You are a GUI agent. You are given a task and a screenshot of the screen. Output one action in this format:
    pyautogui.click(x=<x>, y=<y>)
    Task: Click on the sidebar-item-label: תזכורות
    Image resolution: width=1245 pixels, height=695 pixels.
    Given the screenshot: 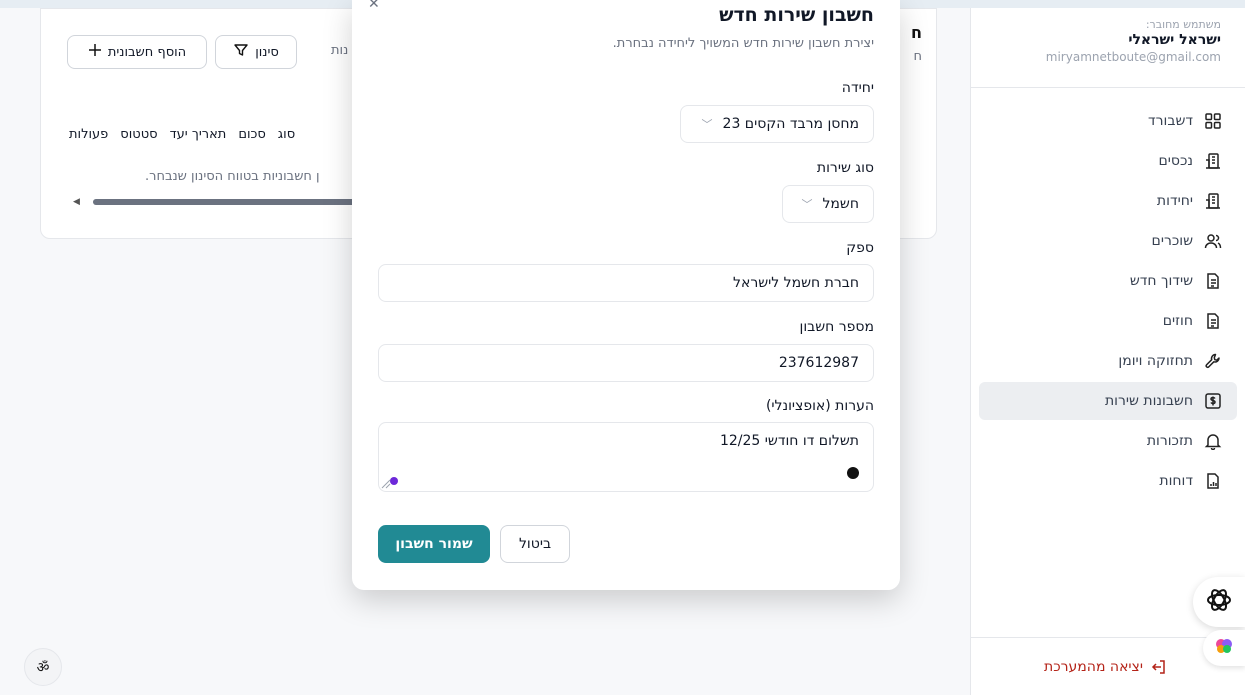 What is the action you would take?
    pyautogui.click(x=1169, y=441)
    